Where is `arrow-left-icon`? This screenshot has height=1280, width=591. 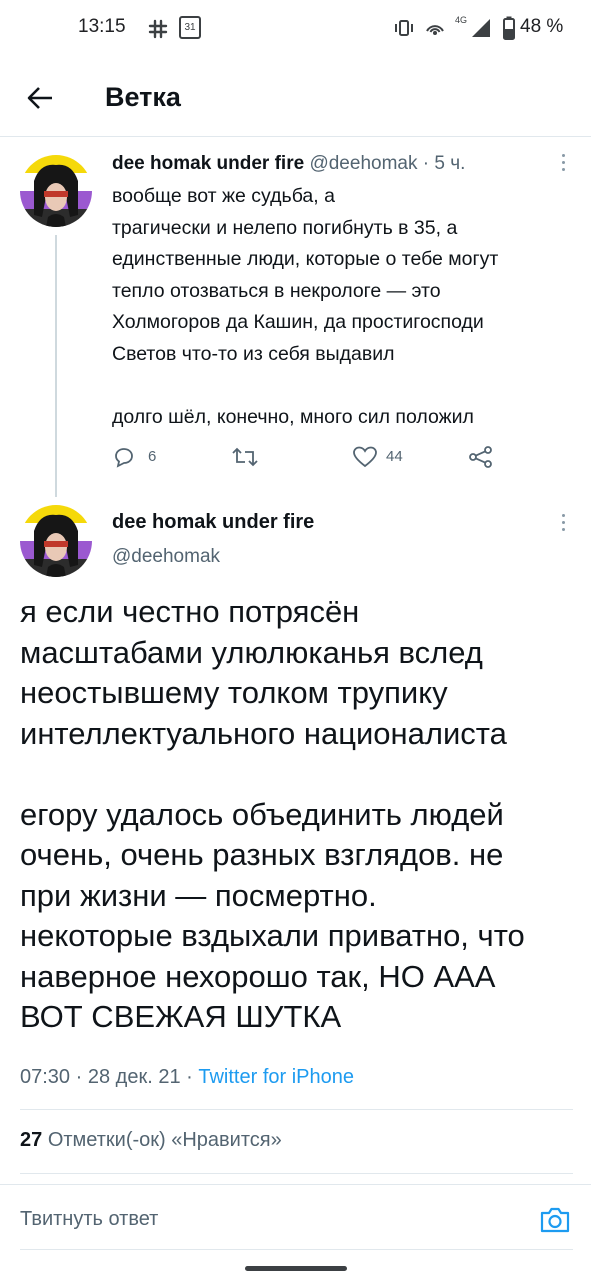
arrow-left-icon is located at coordinates (39, 98).